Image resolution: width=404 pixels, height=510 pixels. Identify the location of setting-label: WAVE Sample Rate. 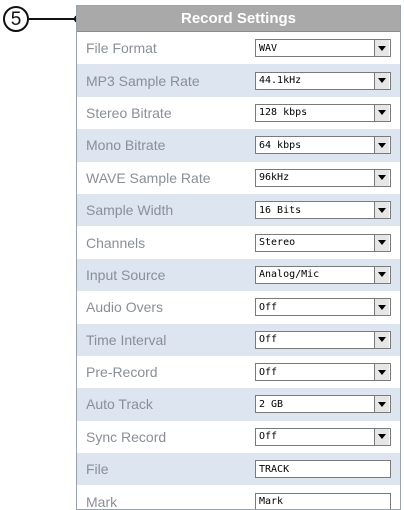
(148, 177).